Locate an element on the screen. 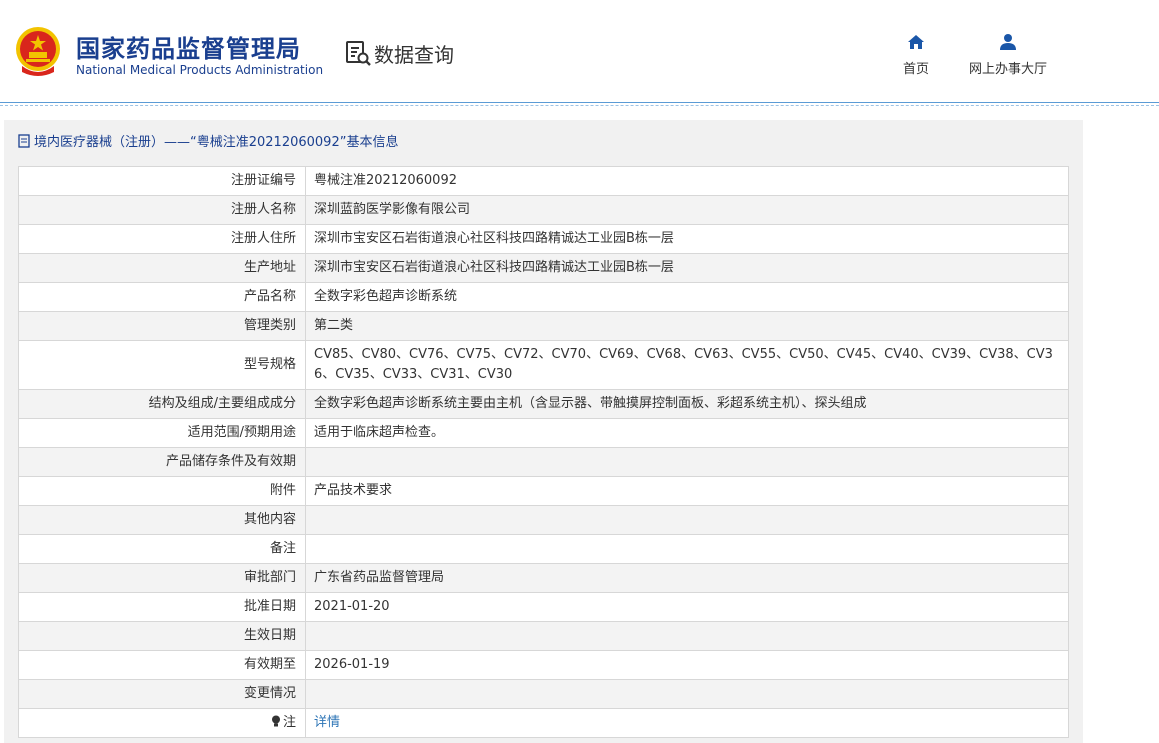  row-key: 适用范围/预期用途 is located at coordinates (162, 433).